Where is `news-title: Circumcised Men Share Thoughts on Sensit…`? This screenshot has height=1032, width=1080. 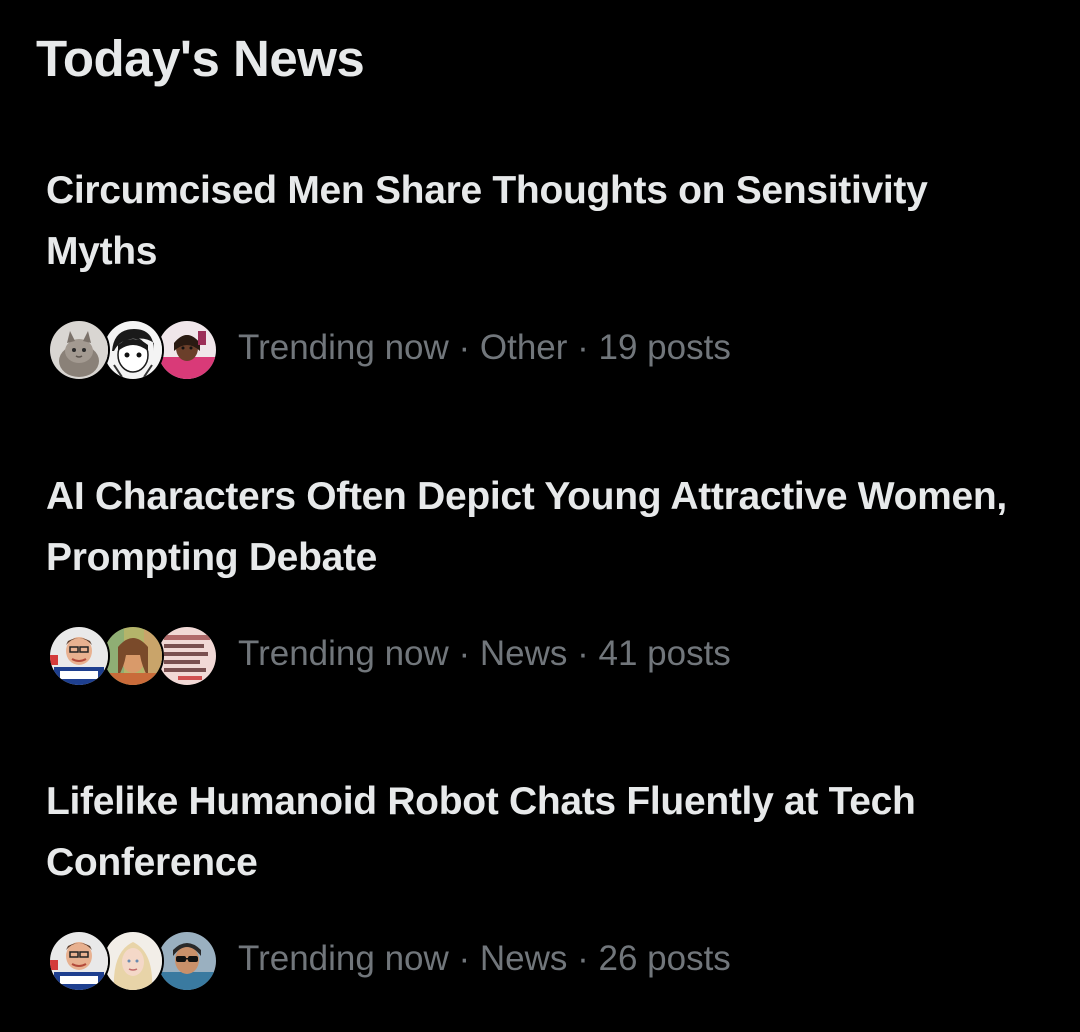 news-title: Circumcised Men Share Thoughts on Sensit… is located at coordinates (546, 221).